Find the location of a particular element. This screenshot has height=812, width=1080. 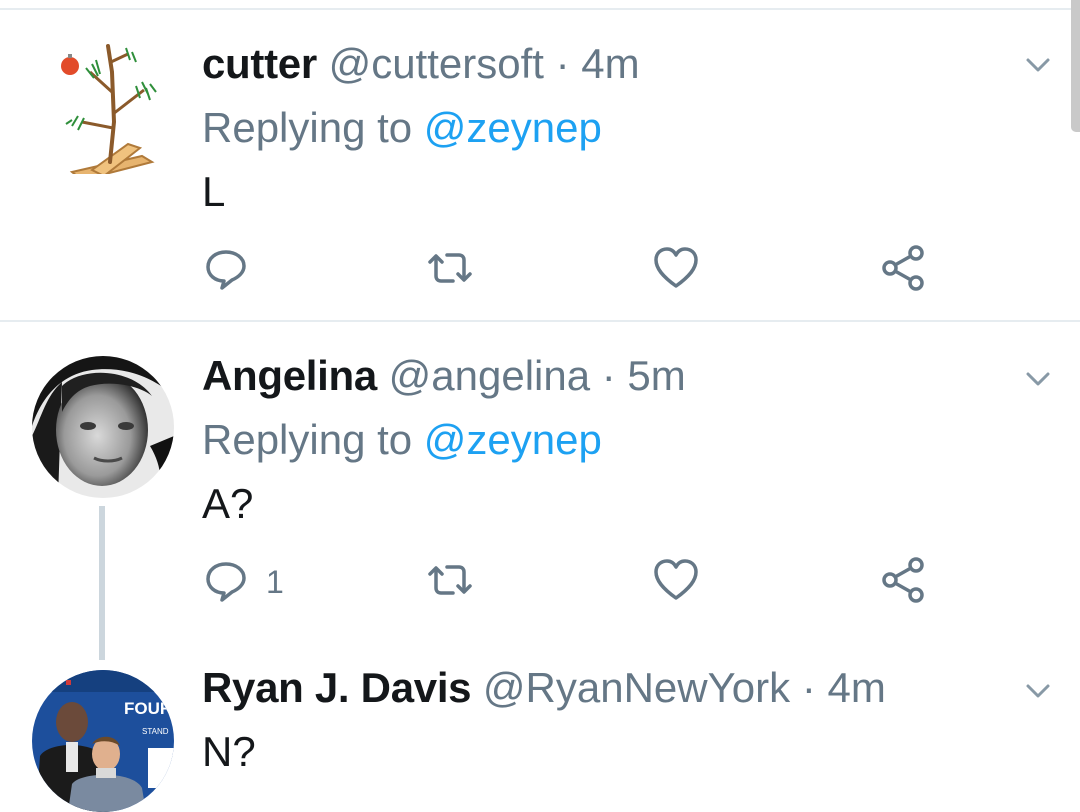

tweet-header: Angelina @angelina · 5m is located at coordinates (444, 376).